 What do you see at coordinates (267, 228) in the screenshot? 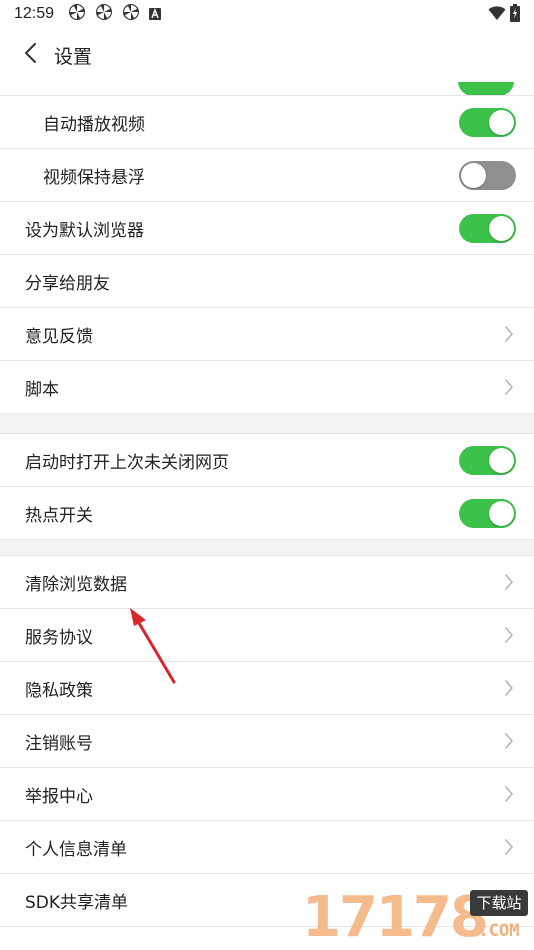
I see `settings-row: 设为默认浏览器` at bounding box center [267, 228].